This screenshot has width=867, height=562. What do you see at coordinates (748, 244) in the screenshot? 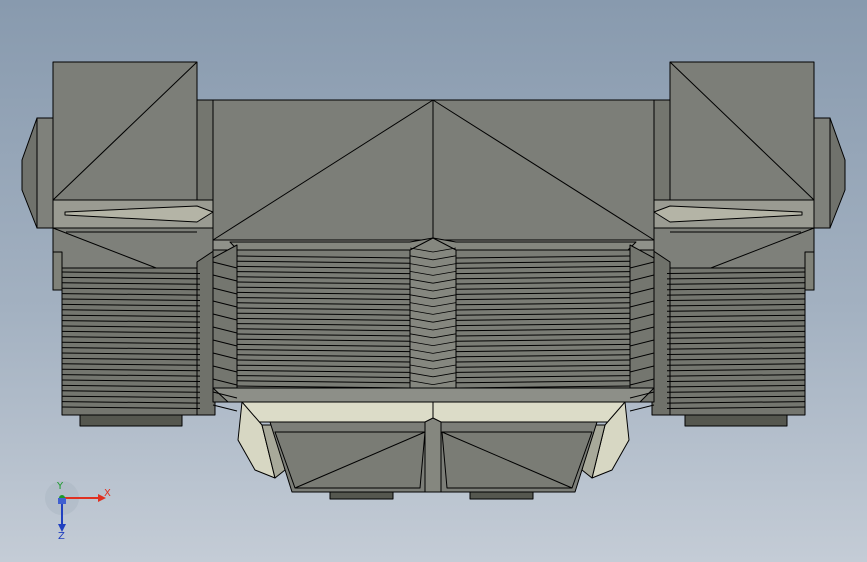
I see `right-block` at bounding box center [748, 244].